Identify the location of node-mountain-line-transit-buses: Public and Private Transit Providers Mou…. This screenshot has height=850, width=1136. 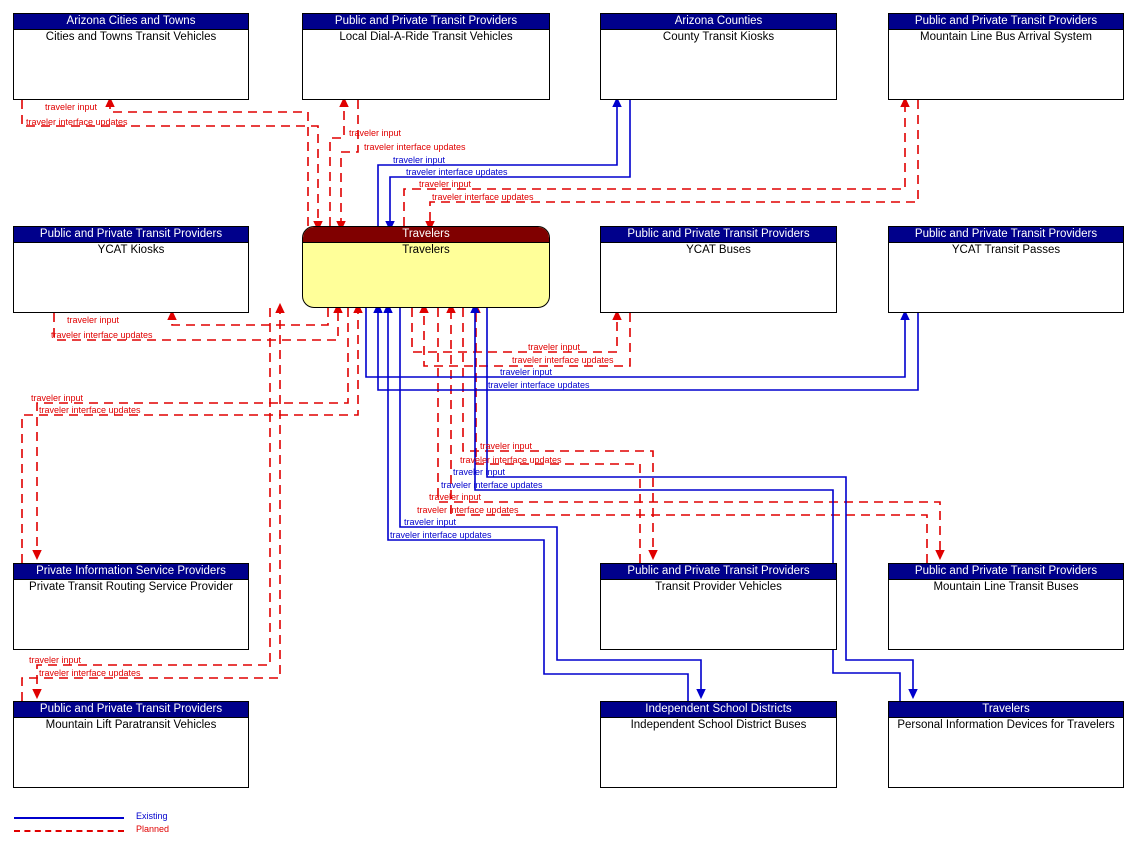
(1006, 606).